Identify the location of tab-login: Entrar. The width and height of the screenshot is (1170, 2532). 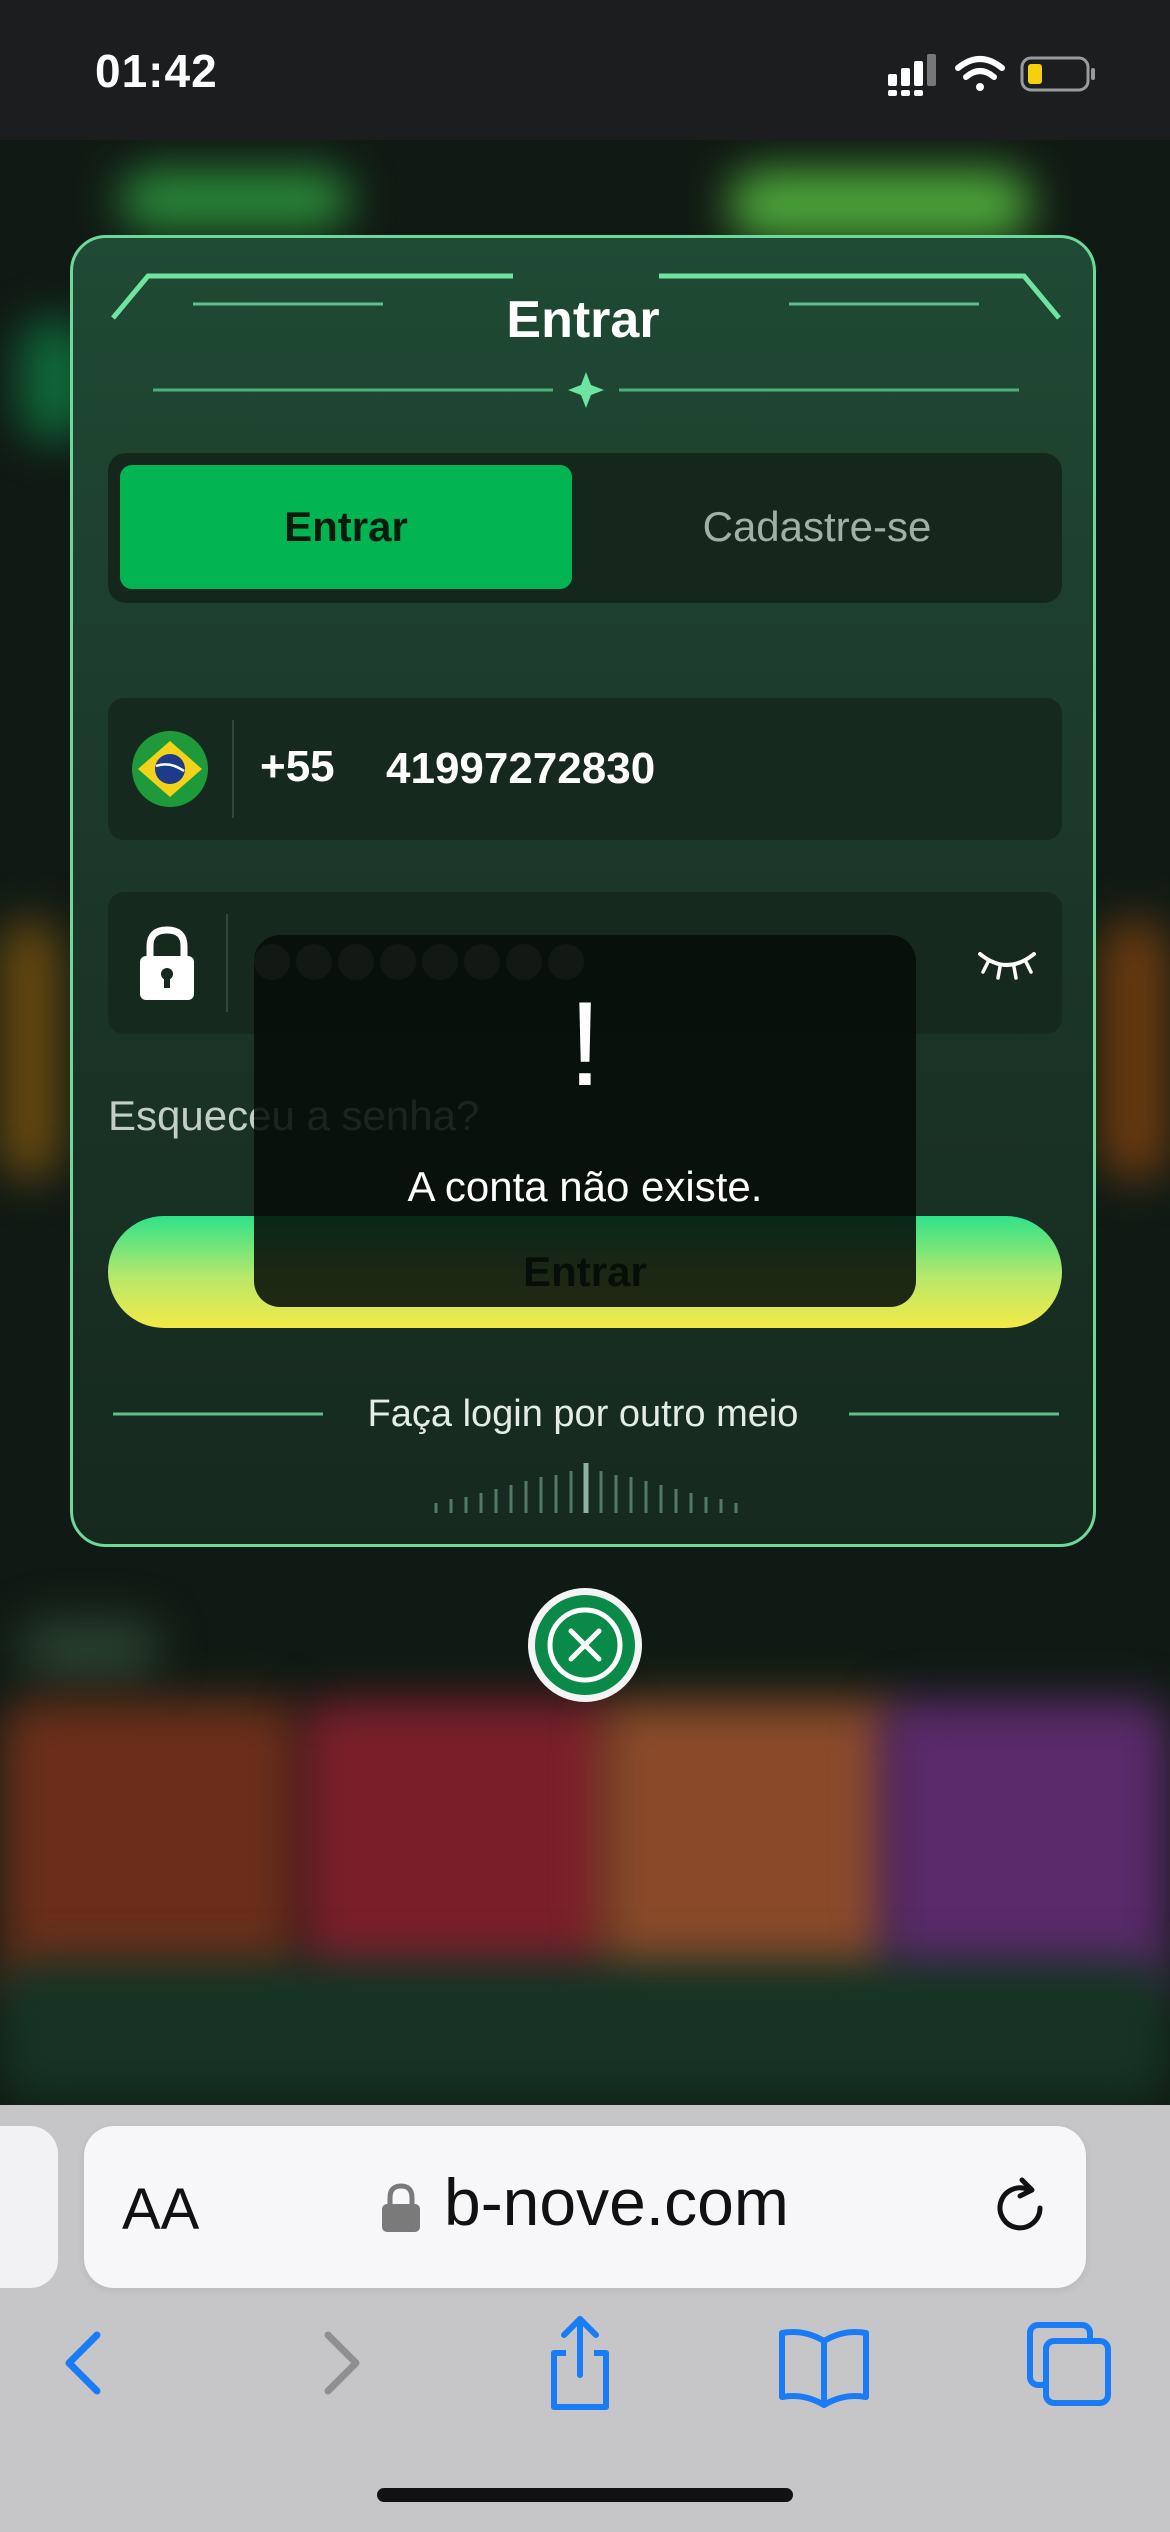
(346, 527).